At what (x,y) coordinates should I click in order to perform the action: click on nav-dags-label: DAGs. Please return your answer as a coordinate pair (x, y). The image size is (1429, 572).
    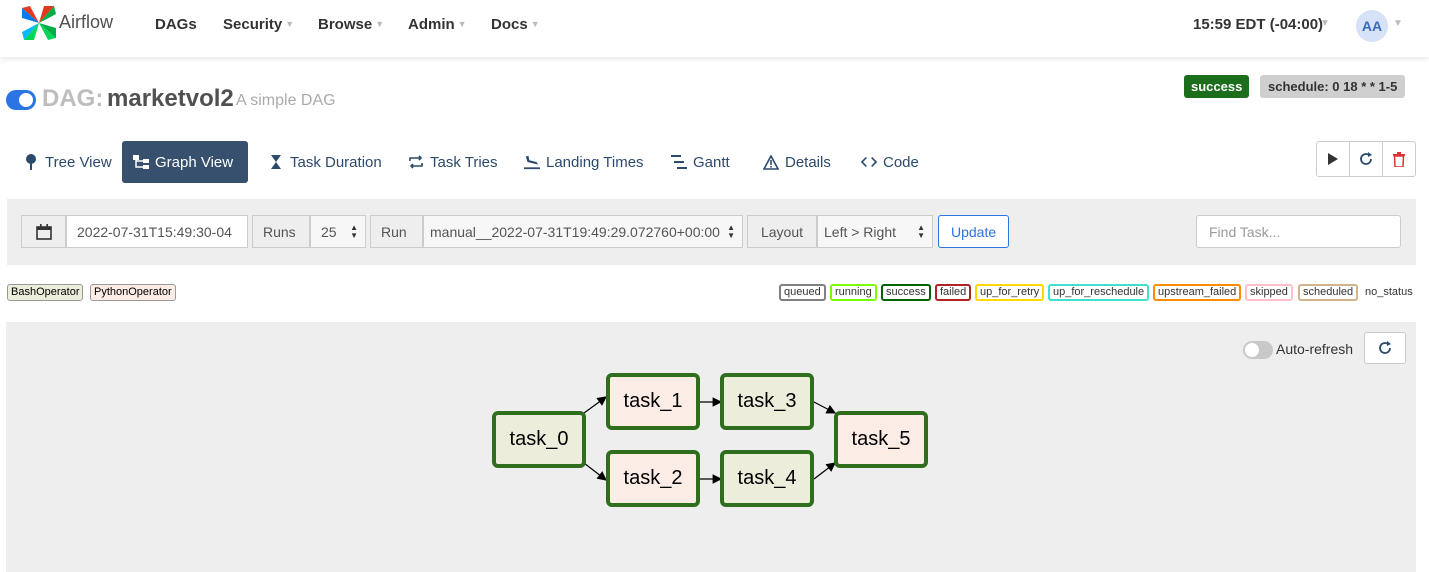
    Looking at the image, I should click on (176, 24).